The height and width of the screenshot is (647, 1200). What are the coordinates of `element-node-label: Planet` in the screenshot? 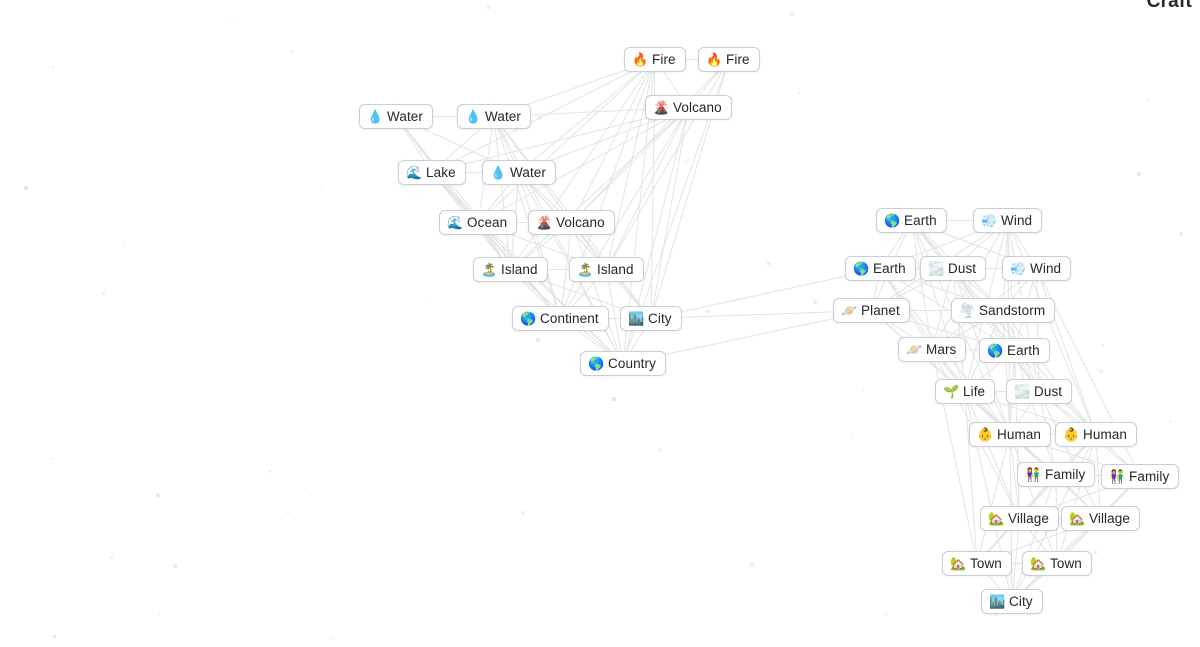 It's located at (880, 310).